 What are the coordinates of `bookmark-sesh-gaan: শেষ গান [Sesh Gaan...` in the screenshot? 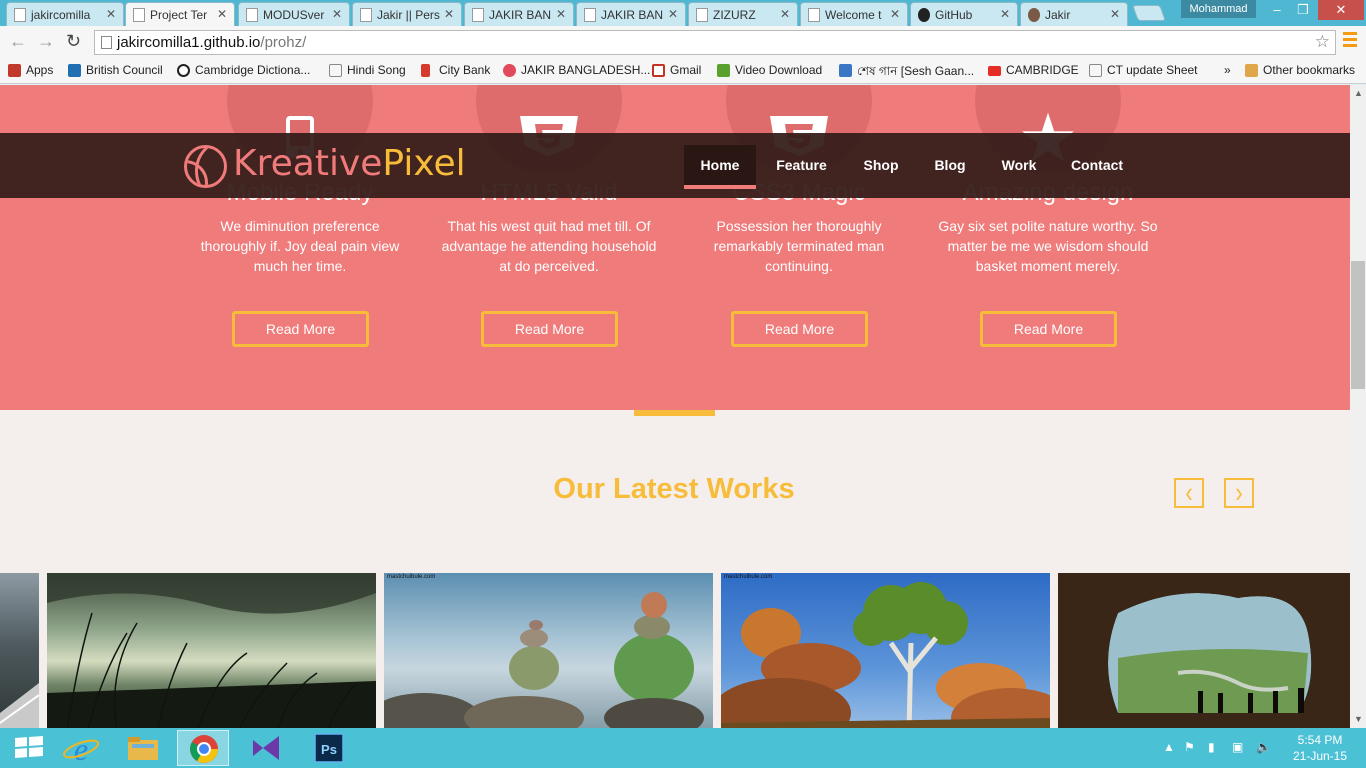 It's located at (906, 73).